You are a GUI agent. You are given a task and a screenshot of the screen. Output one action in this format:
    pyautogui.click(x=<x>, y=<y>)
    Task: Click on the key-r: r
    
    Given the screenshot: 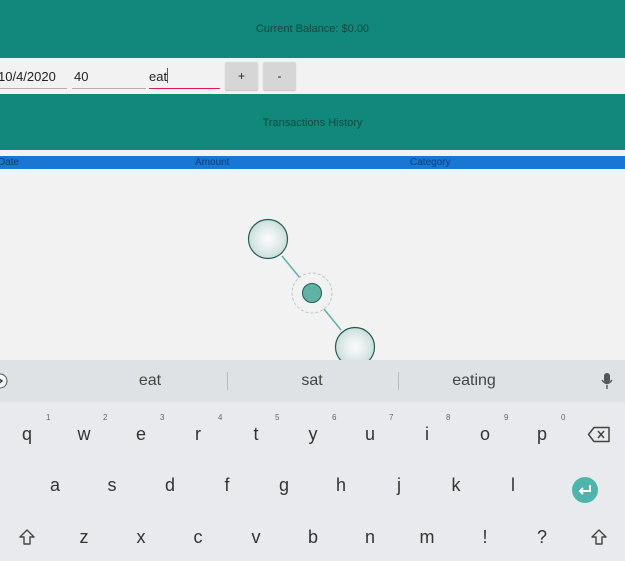 What is the action you would take?
    pyautogui.click(x=198, y=434)
    